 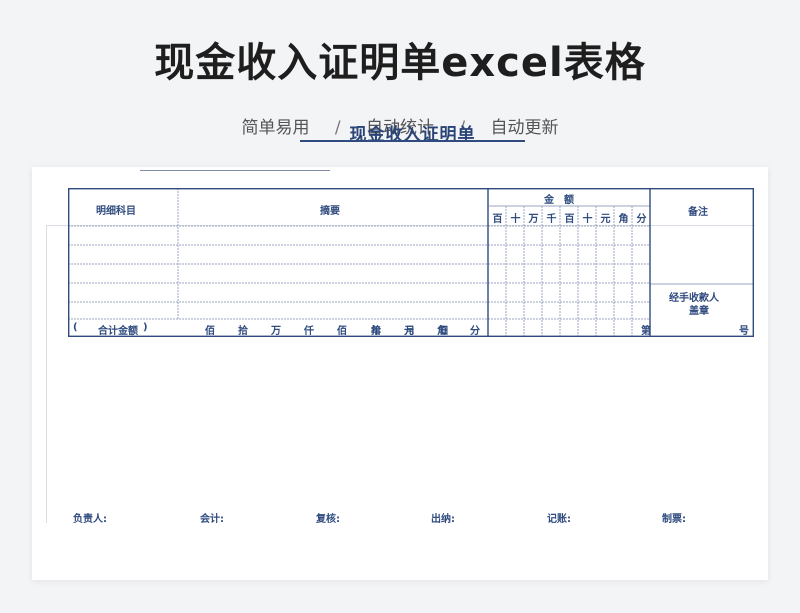 I want to click on amount-unit: 元, so click(x=605, y=219).